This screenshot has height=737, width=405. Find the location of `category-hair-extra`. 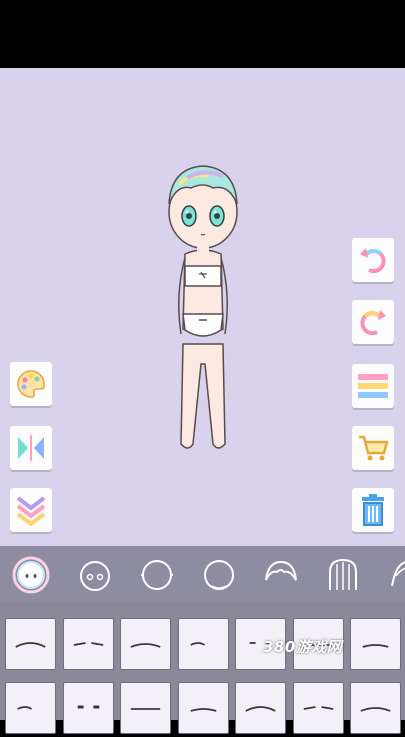

category-hair-extra is located at coordinates (395, 575).